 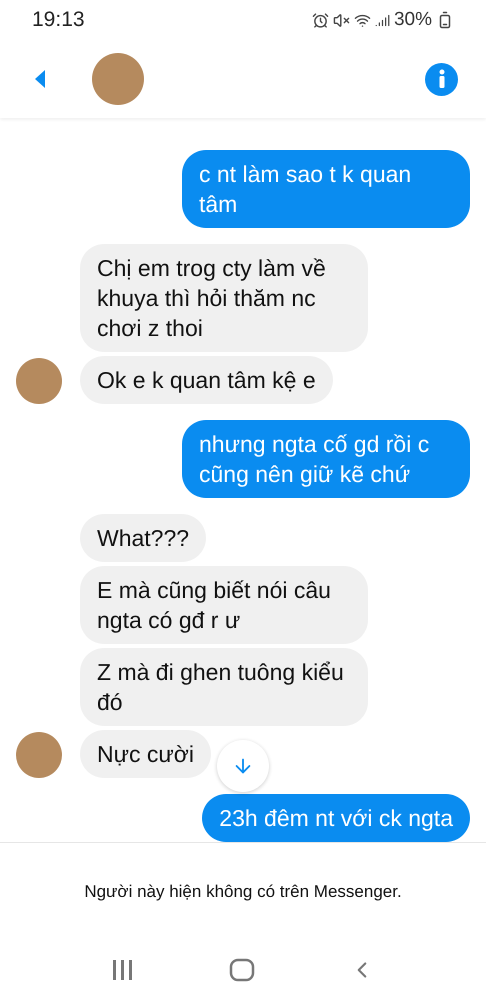 What do you see at coordinates (413, 20) in the screenshot?
I see `battery-percent: 30%` at bounding box center [413, 20].